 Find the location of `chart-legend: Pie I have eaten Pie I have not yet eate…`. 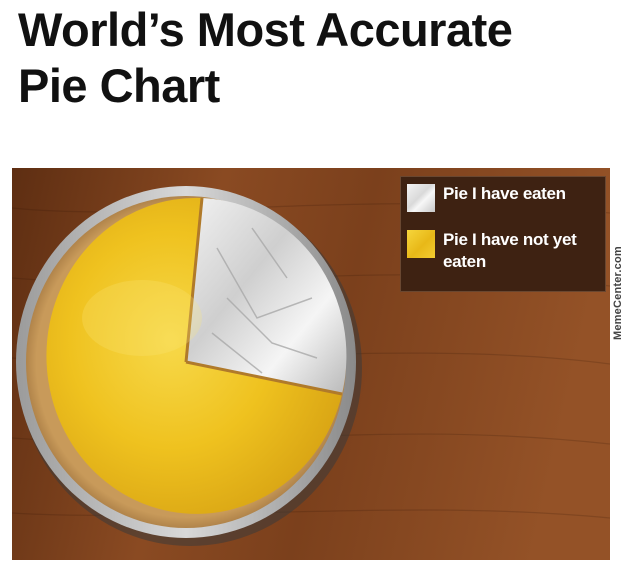

chart-legend: Pie I have eaten Pie I have not yet eate… is located at coordinates (503, 234).